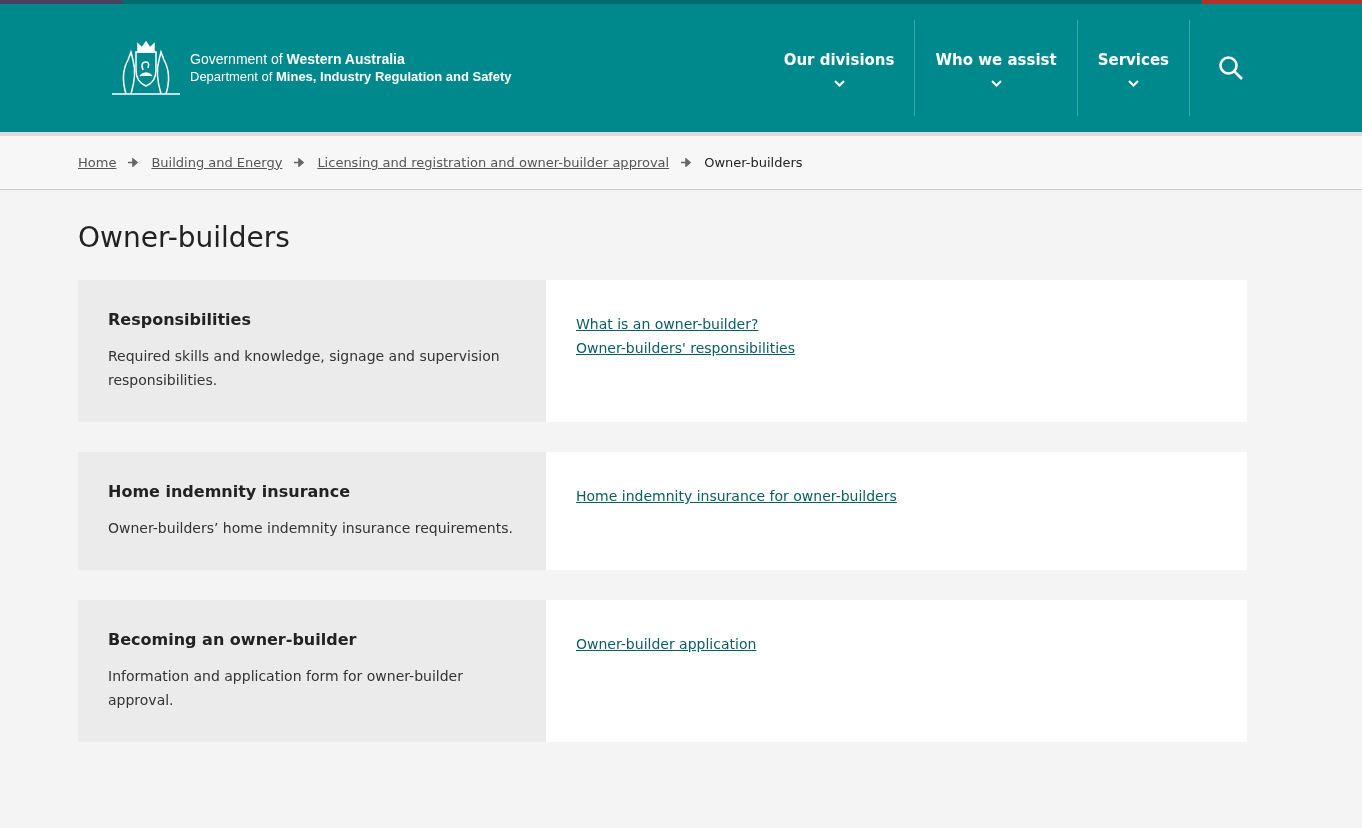  Describe the element at coordinates (685, 348) in the screenshot. I see `section-link: Owner-builders' responsibilities` at that location.